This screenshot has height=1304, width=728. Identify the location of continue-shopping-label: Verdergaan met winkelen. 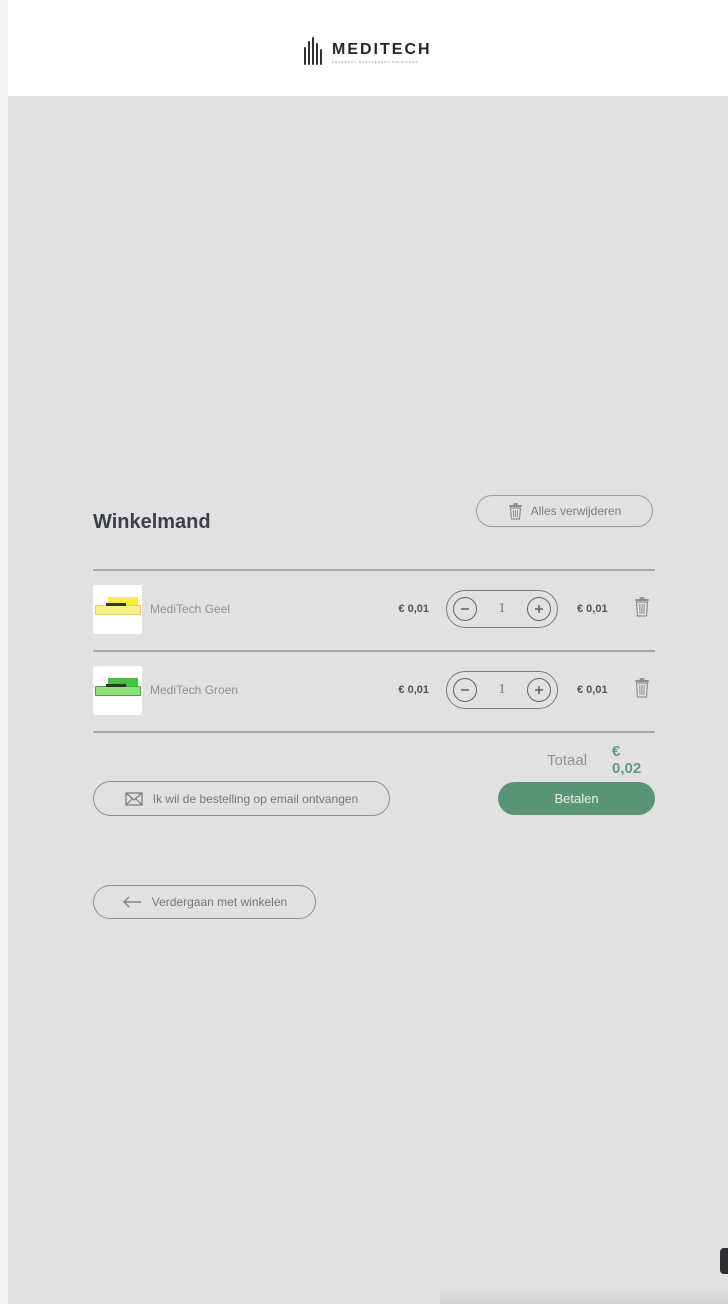
(219, 902).